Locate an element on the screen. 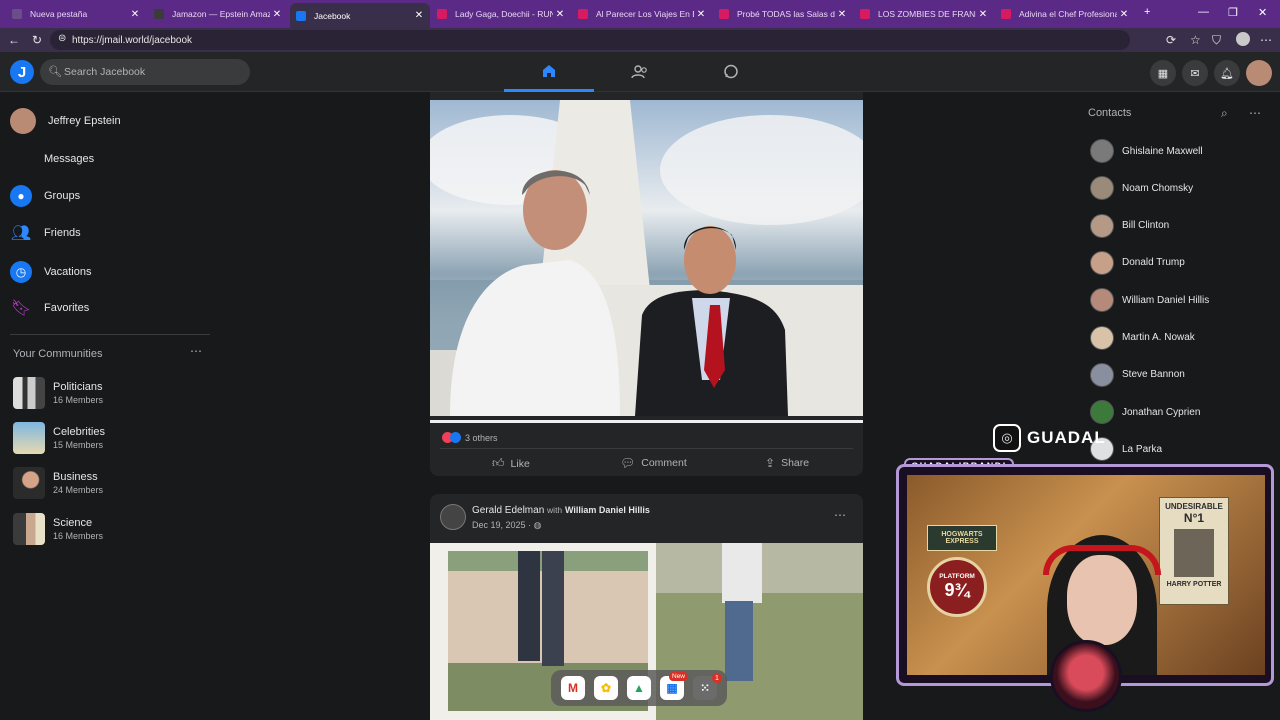 This screenshot has width=1280, height=720. site-logo: J is located at coordinates (22, 72).